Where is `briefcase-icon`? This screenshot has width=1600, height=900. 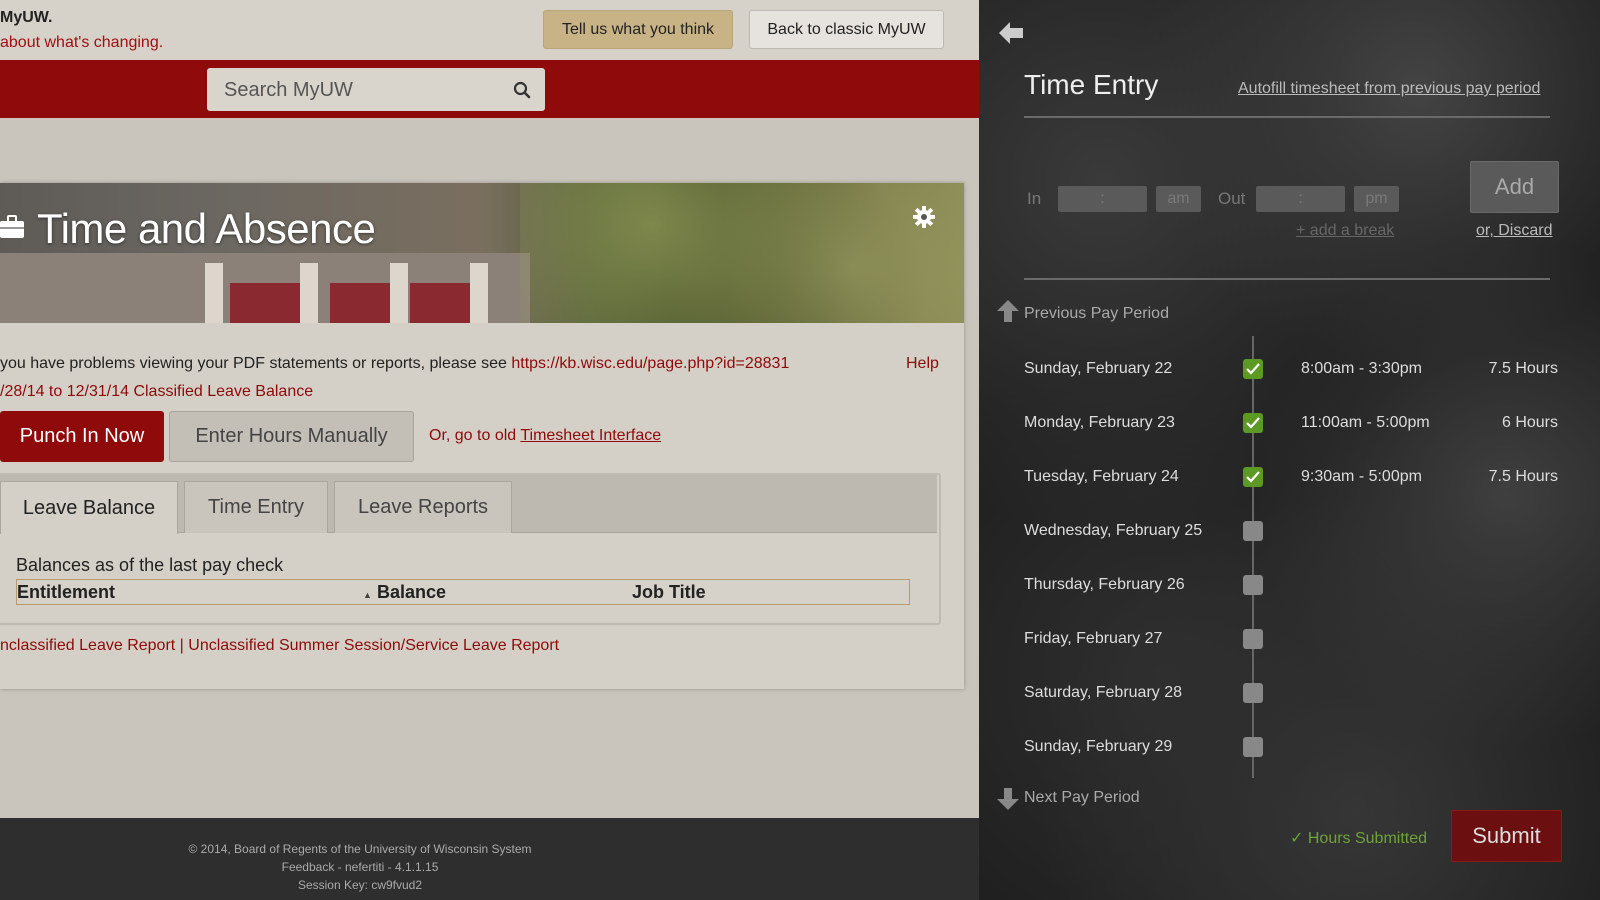
briefcase-icon is located at coordinates (12, 226).